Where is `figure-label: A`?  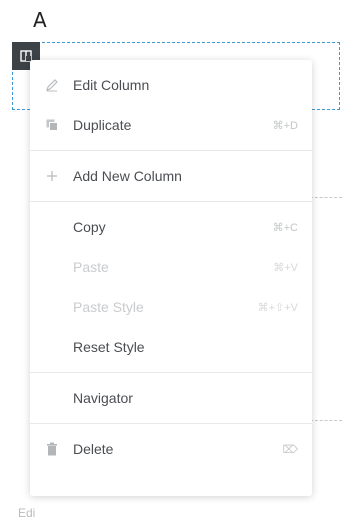 figure-label: A is located at coordinates (40, 20).